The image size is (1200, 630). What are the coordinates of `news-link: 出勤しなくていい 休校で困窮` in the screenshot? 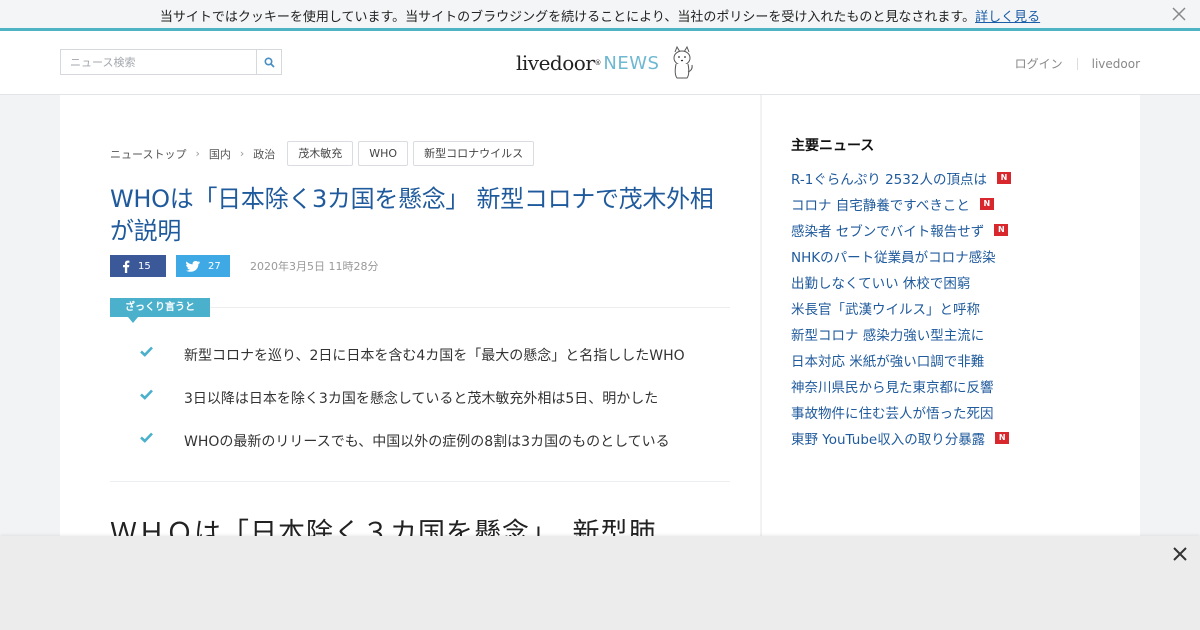 It's located at (880, 282).